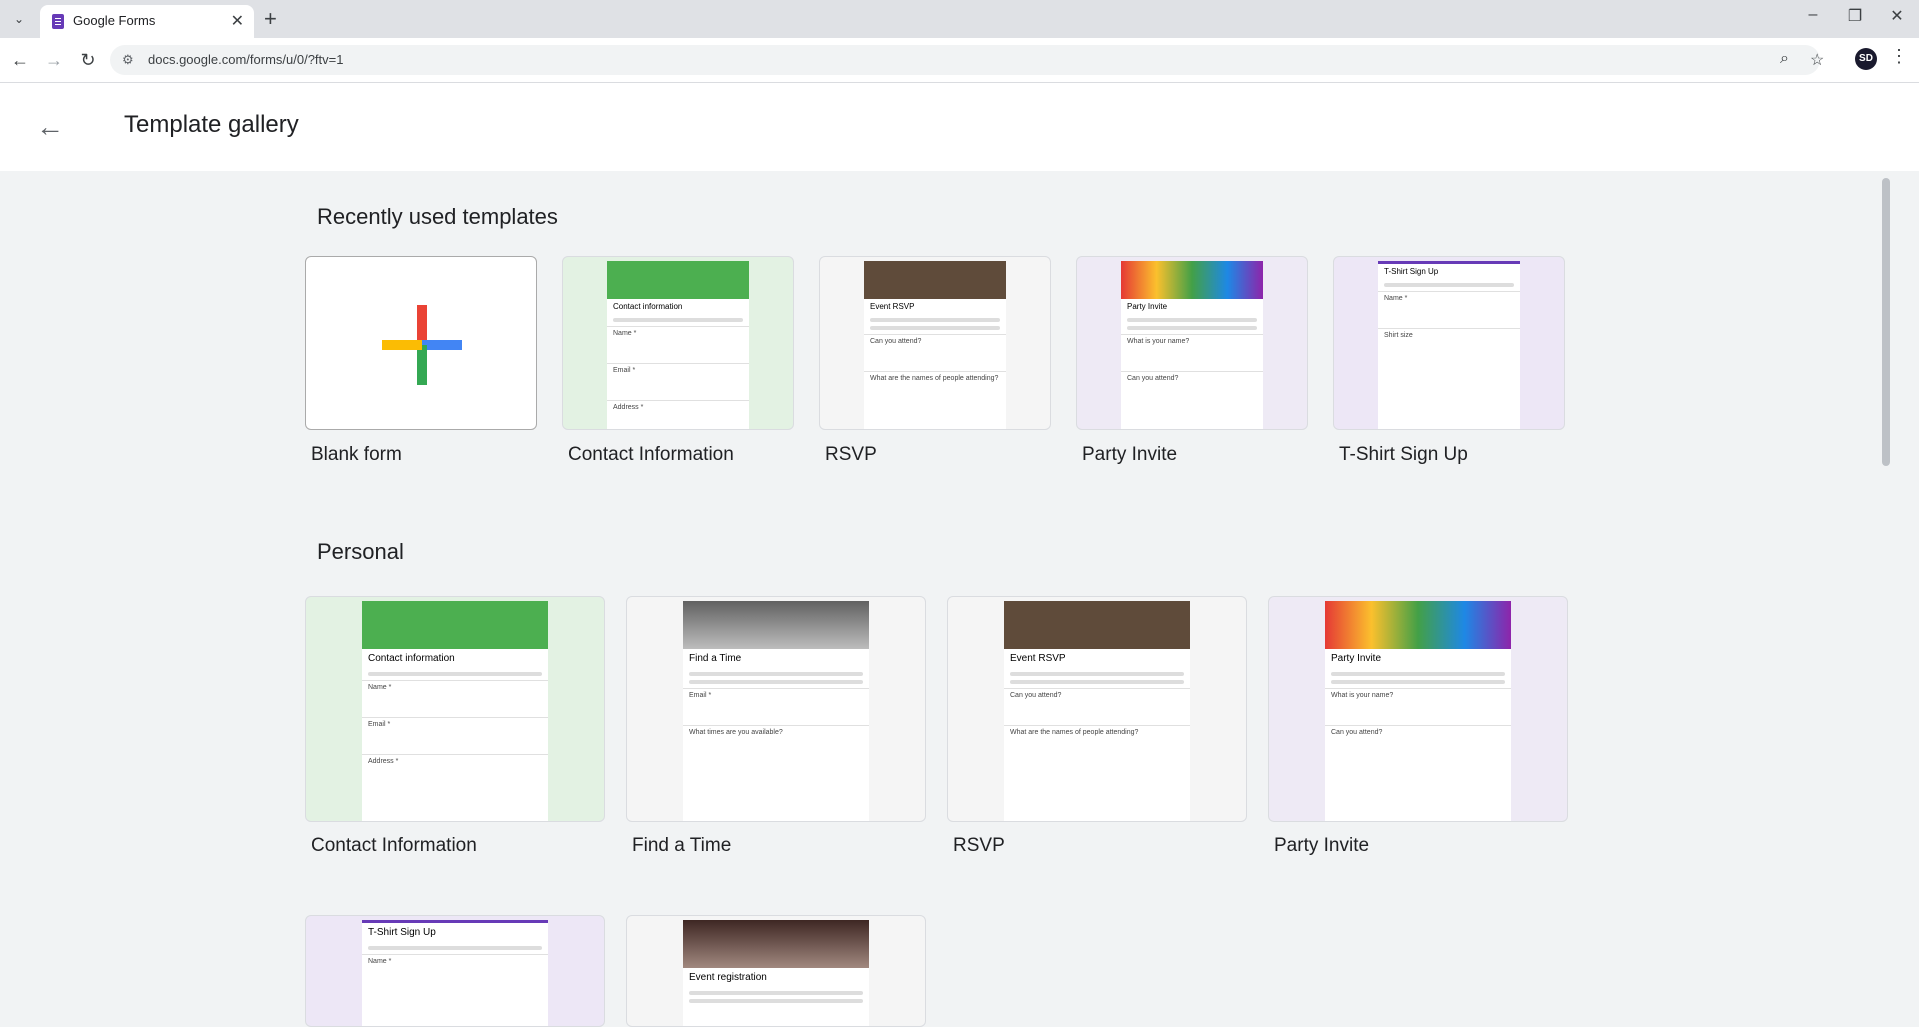  I want to click on new-tab-icon: +, so click(270, 19).